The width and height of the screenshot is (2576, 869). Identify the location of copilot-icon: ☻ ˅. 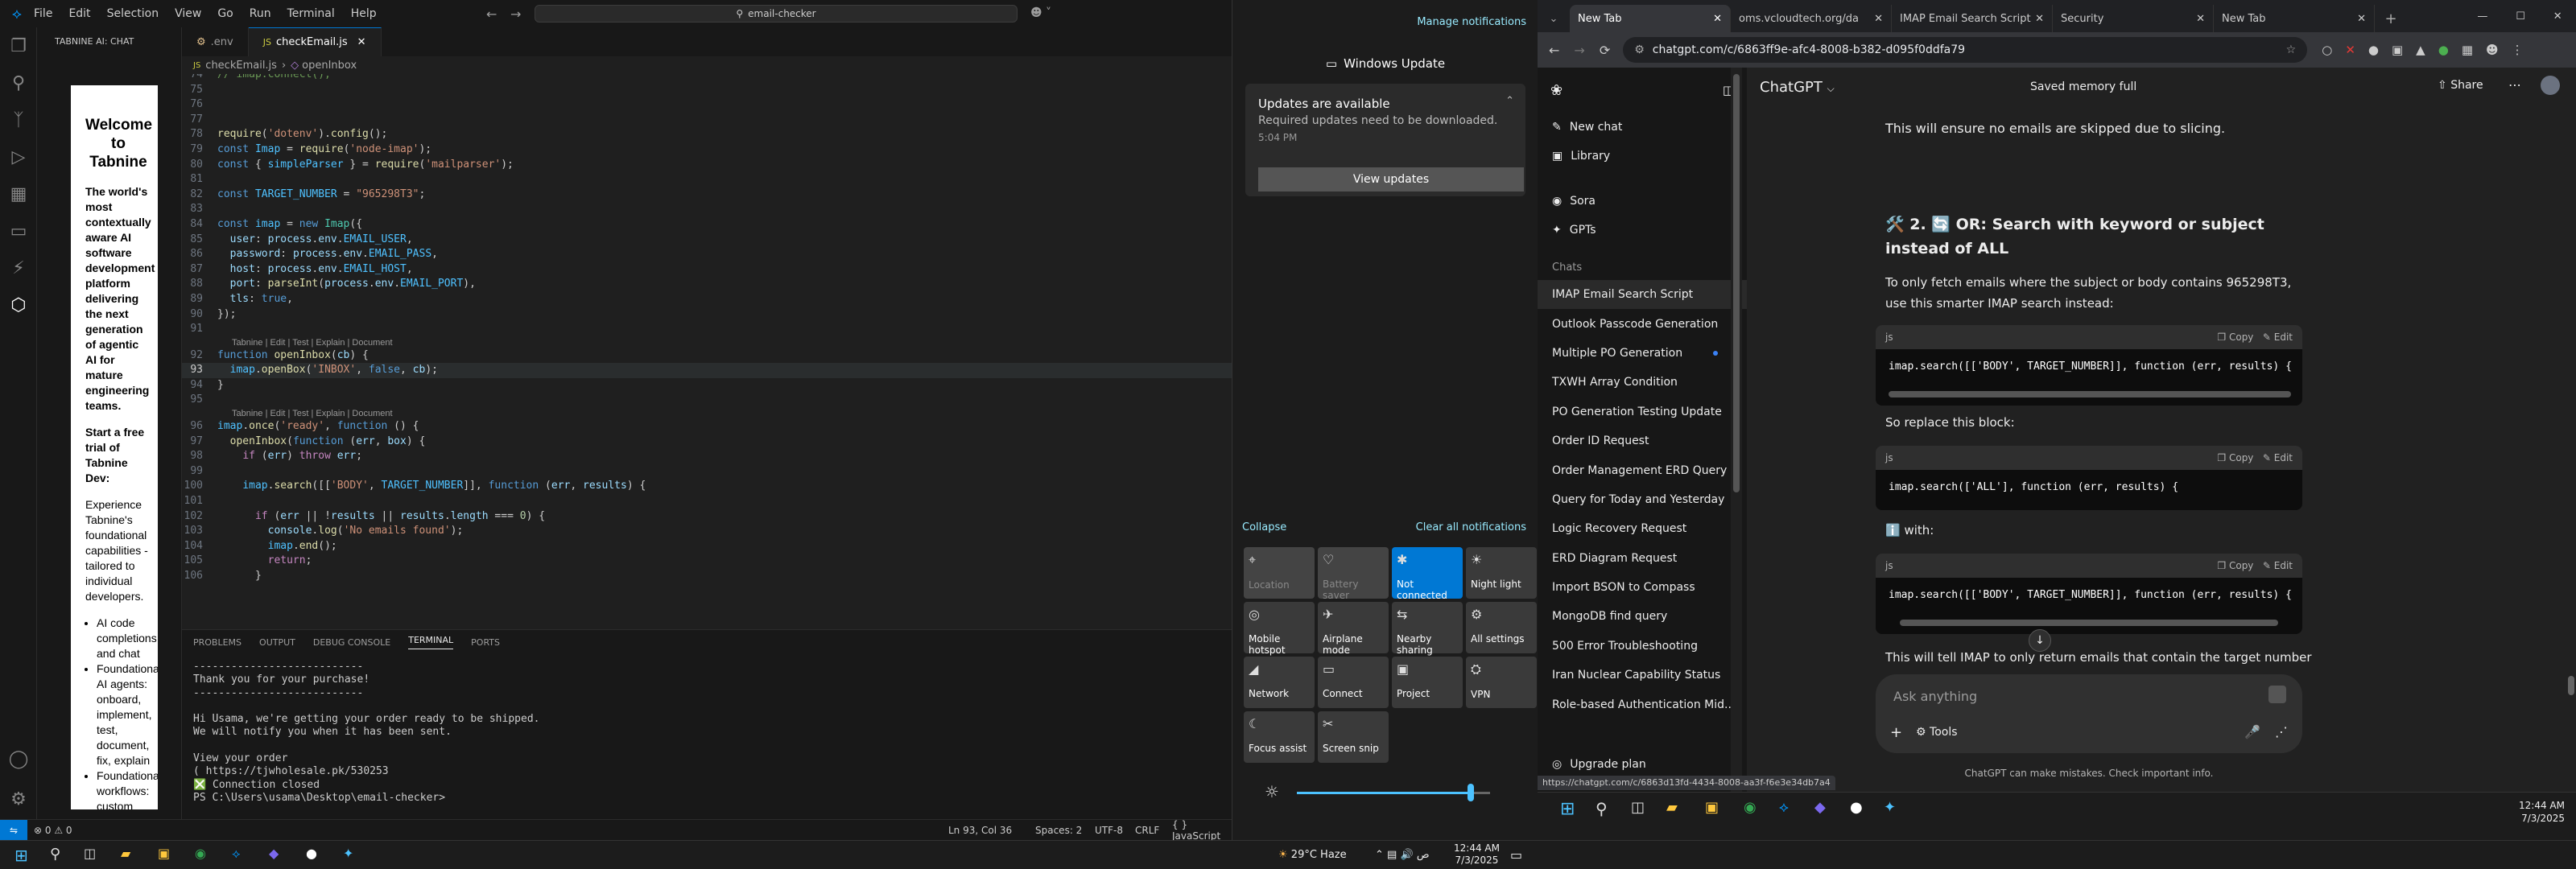
(1040, 12).